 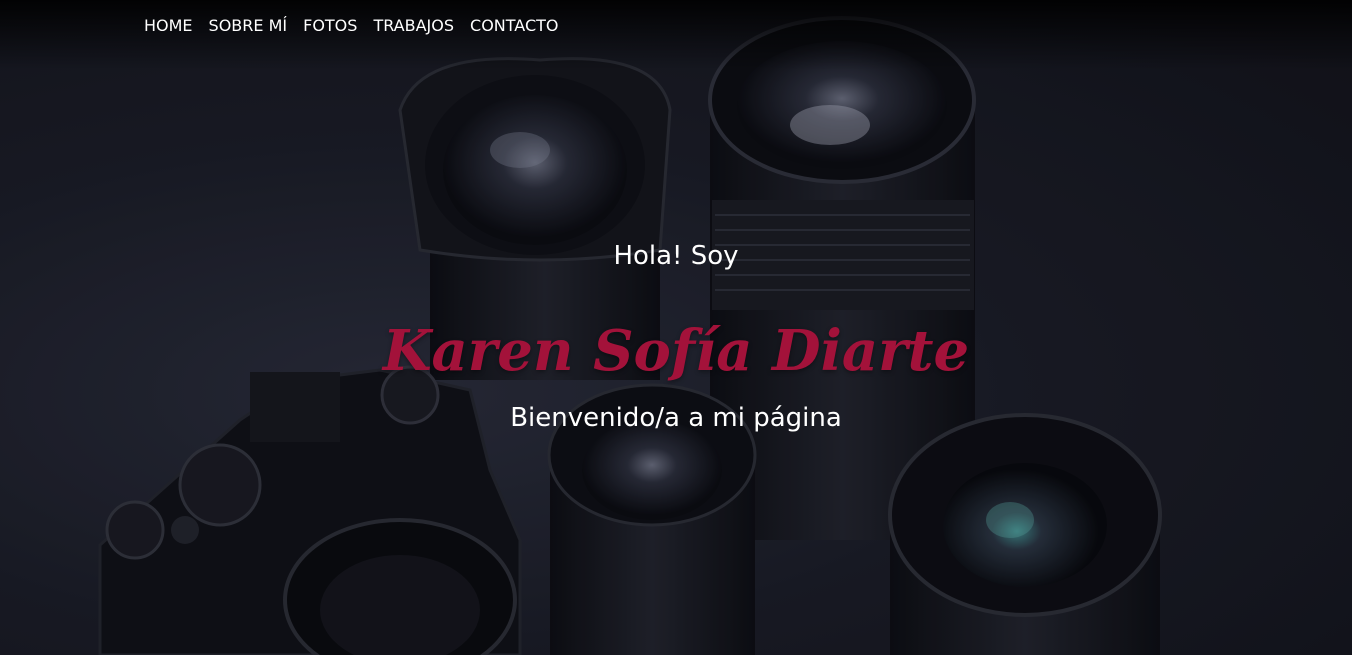 What do you see at coordinates (330, 26) in the screenshot?
I see `nav-link-fotos: FOTOS` at bounding box center [330, 26].